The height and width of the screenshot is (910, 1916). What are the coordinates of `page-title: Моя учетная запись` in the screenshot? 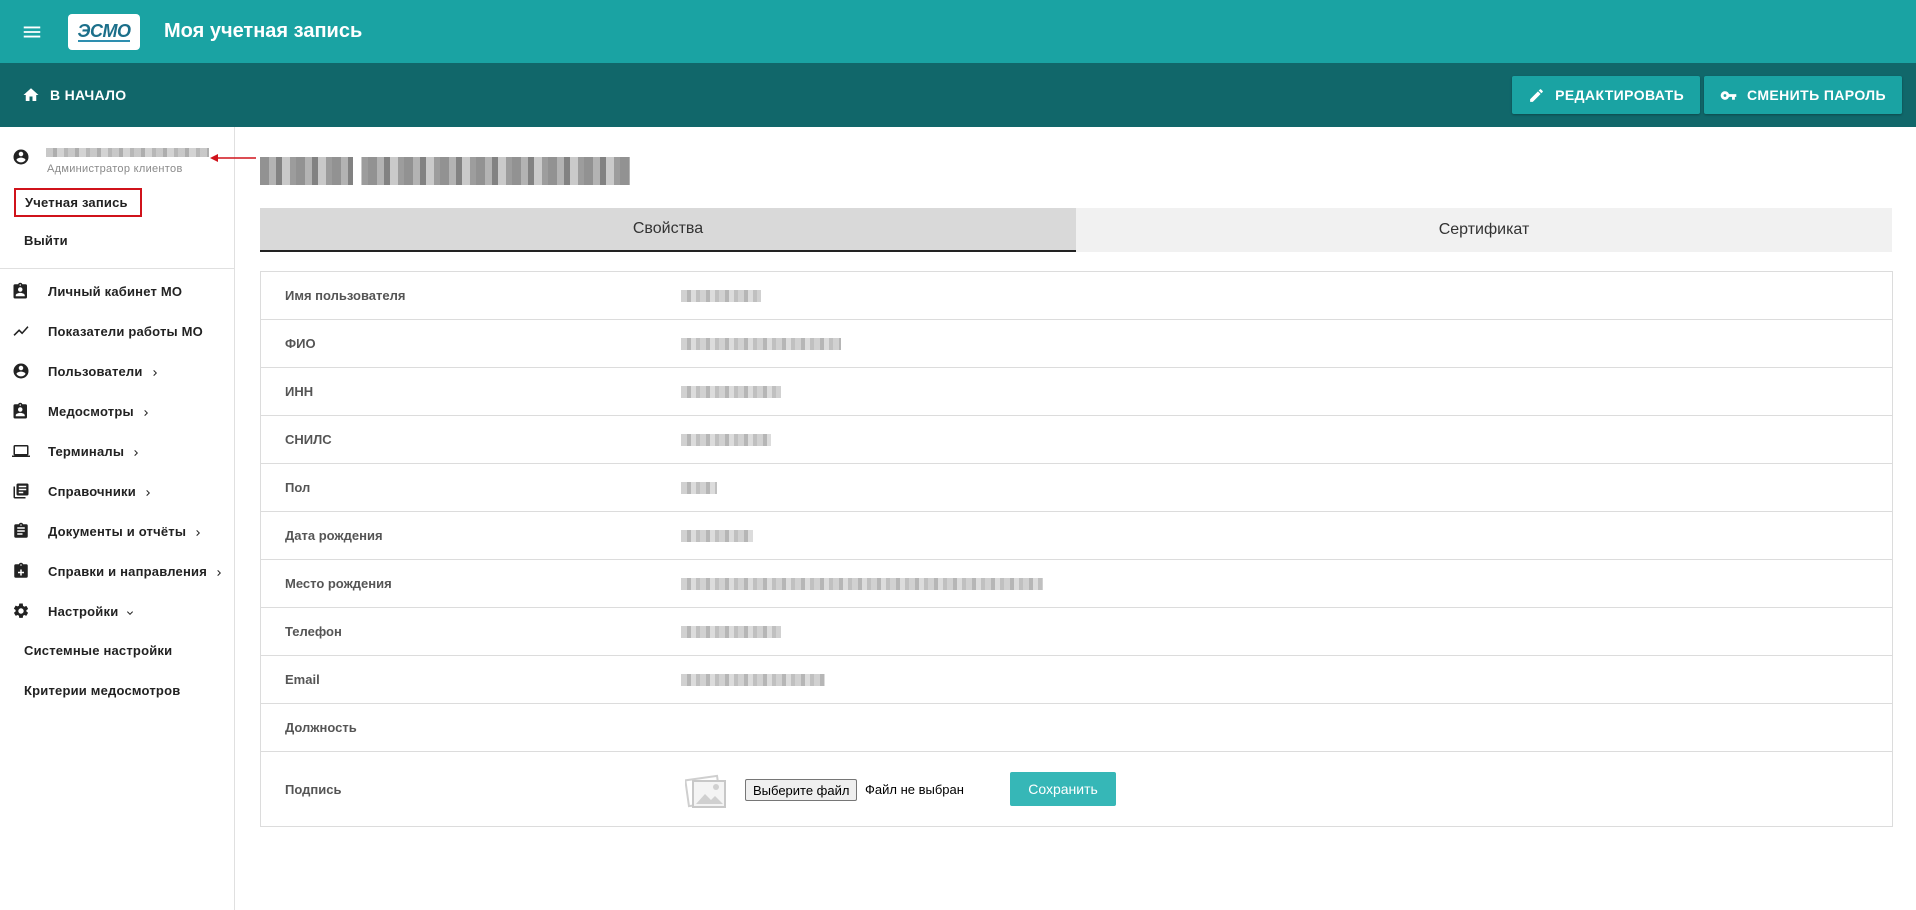 It's located at (263, 31).